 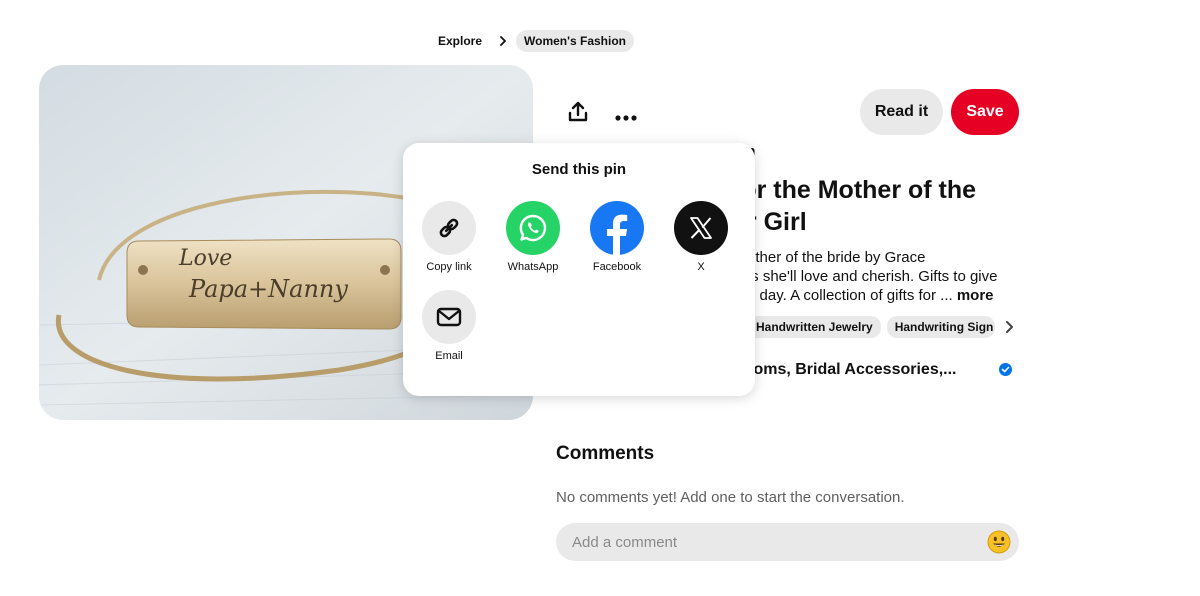 I want to click on email-option: Email, so click(x=449, y=326).